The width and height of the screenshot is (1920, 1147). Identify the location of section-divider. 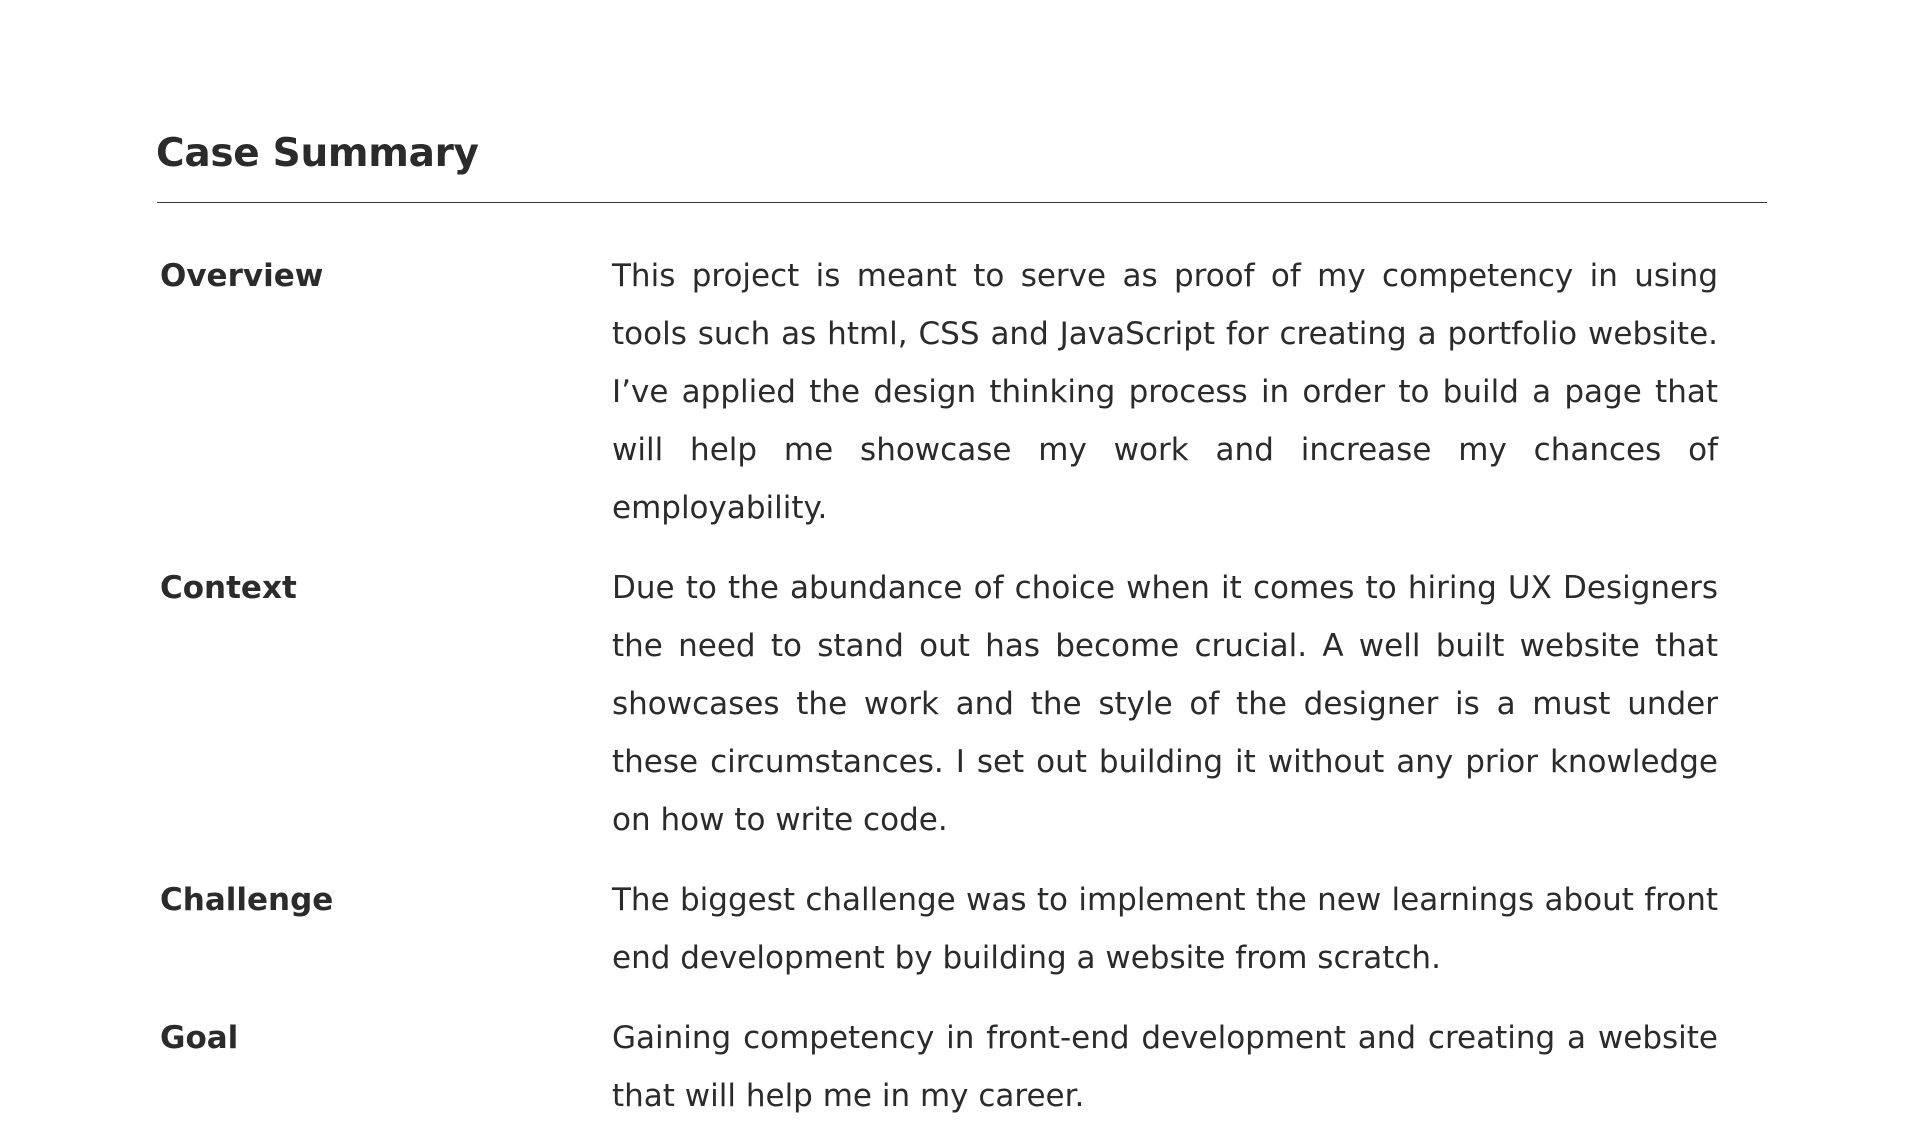
(962, 202).